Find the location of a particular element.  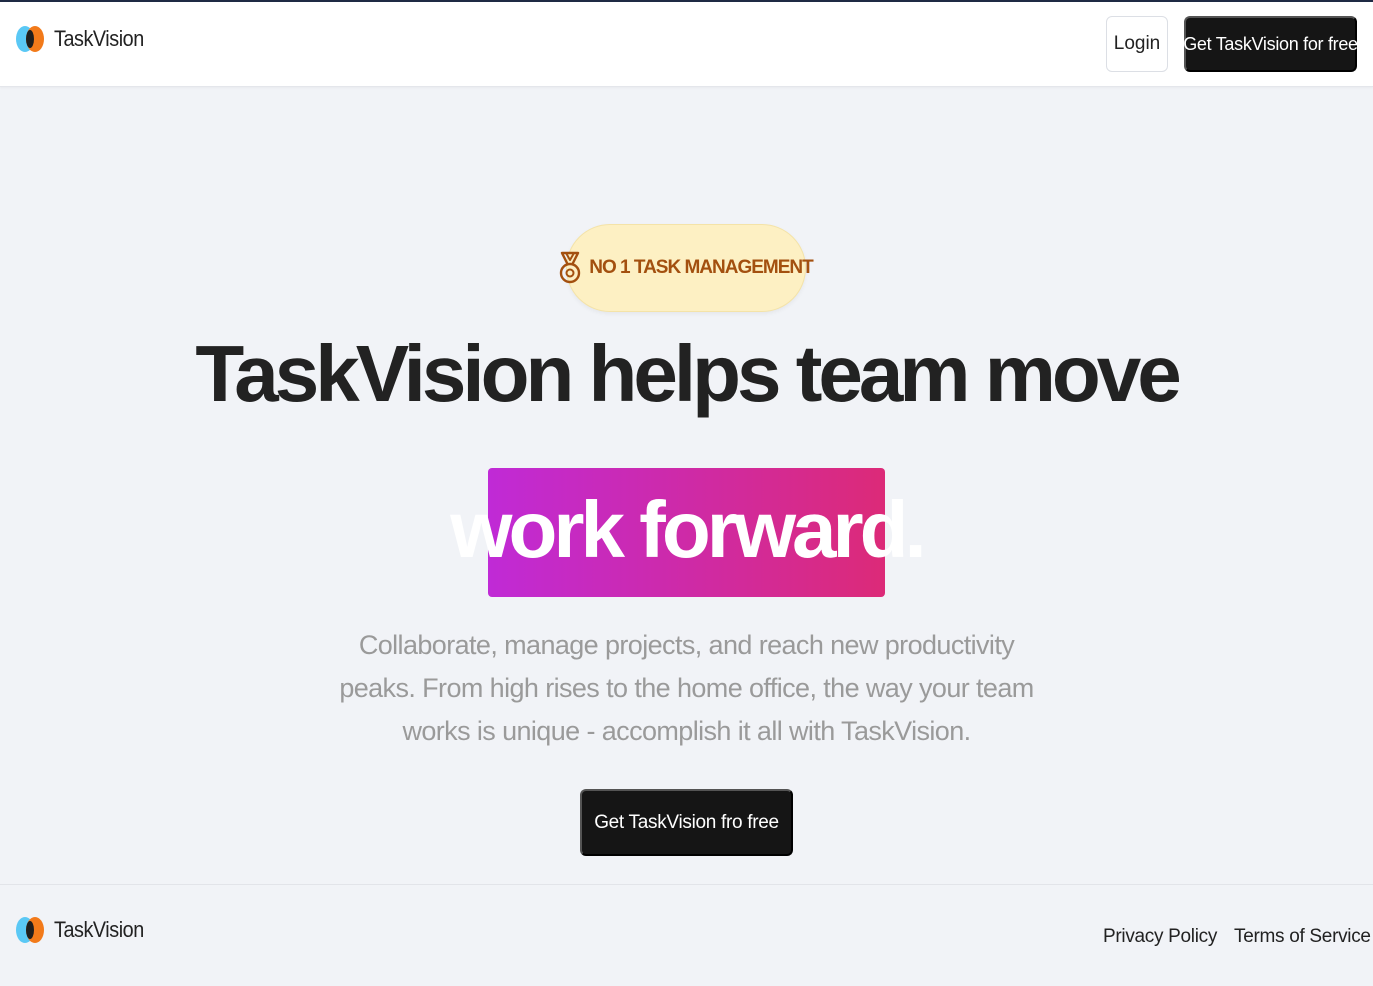

header-brand: TaskVision is located at coordinates (85, 39).